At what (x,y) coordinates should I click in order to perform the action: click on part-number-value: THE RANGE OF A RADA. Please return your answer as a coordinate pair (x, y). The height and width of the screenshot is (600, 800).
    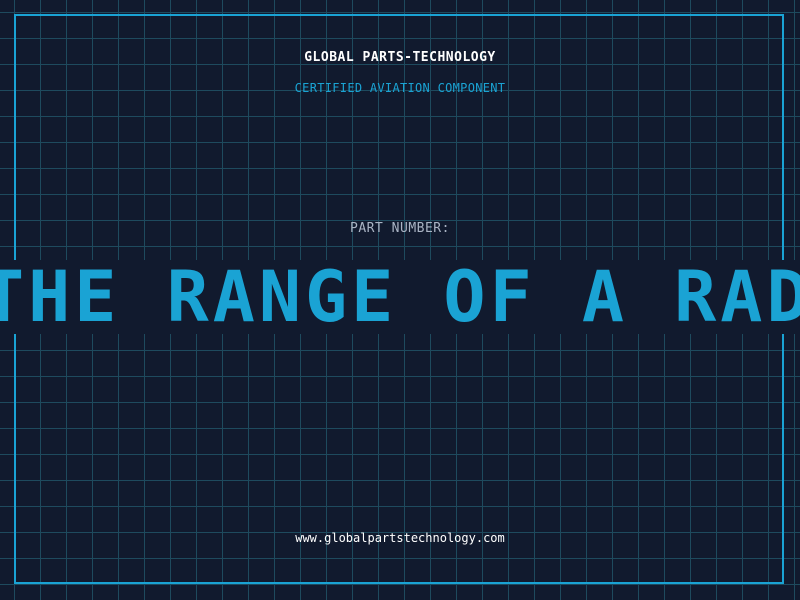
    Looking at the image, I should click on (400, 297).